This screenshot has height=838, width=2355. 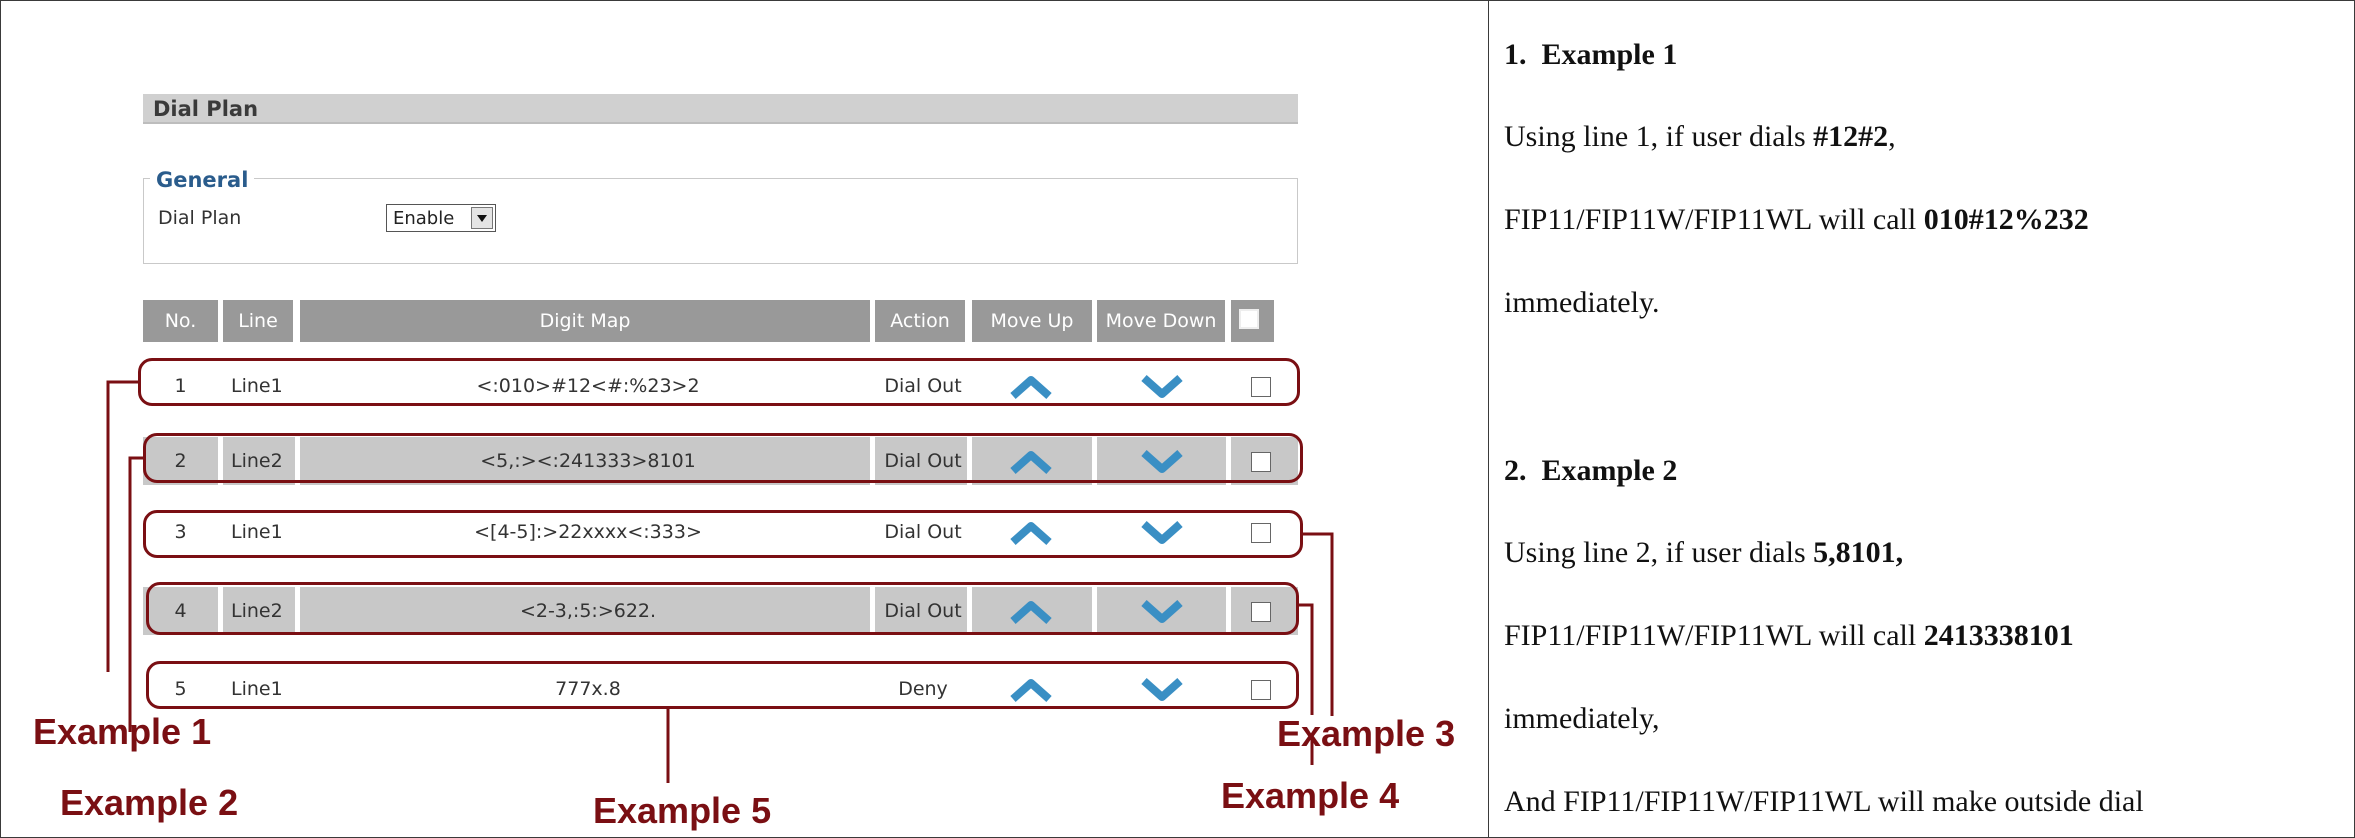 What do you see at coordinates (122, 731) in the screenshot?
I see `callout-label-example-1: Example 1` at bounding box center [122, 731].